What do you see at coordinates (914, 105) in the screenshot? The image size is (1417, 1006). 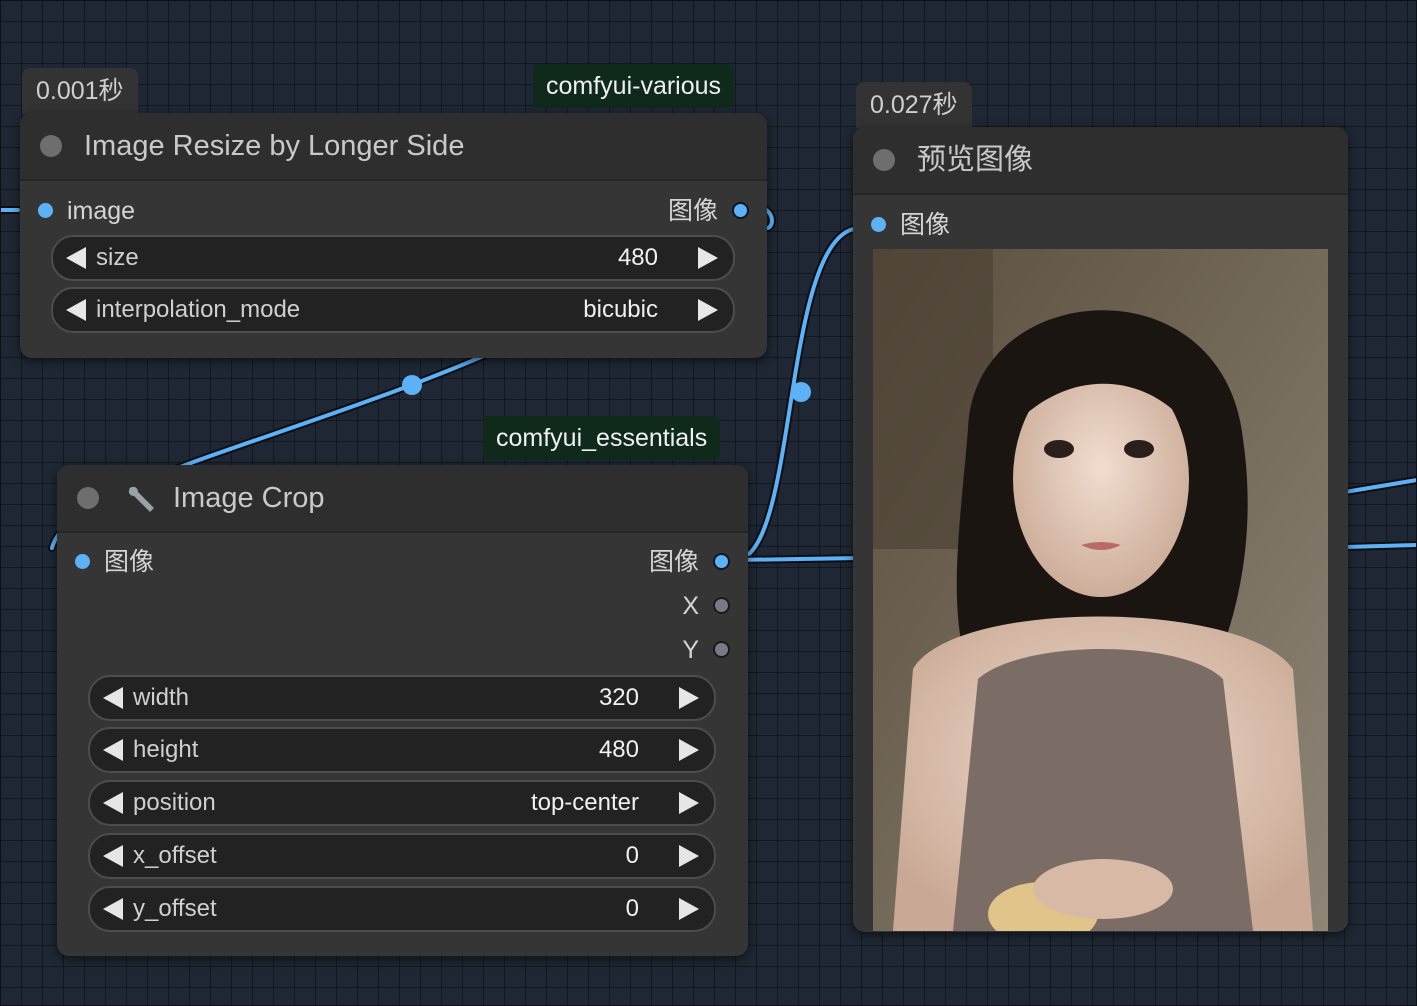 I see `timing-badge: 0.027秒` at bounding box center [914, 105].